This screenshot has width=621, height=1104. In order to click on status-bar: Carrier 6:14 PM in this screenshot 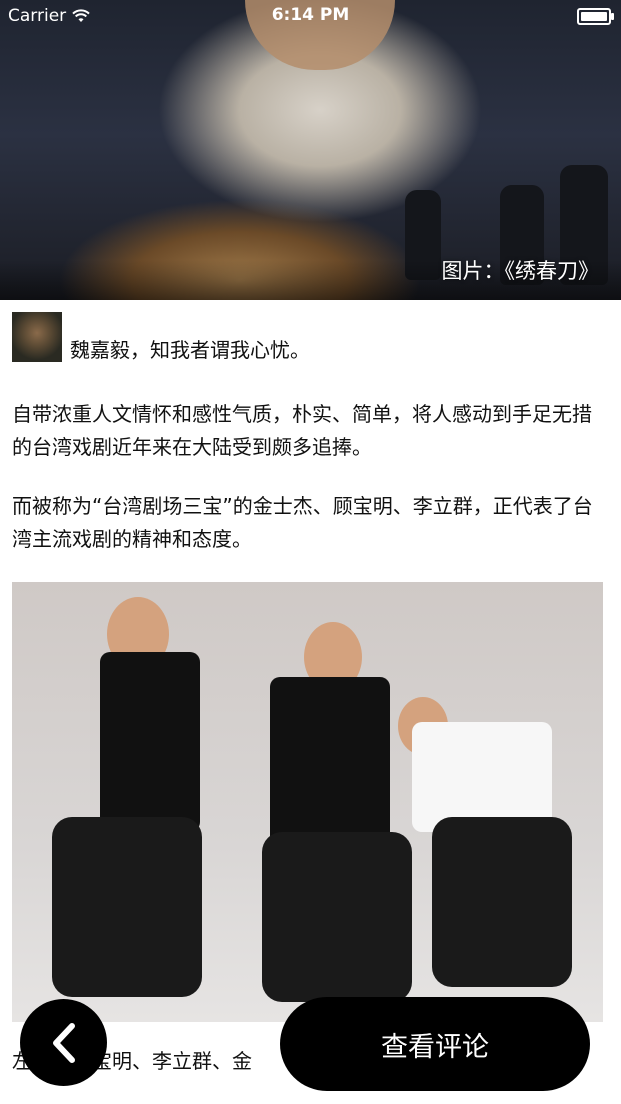, I will do `click(310, 16)`.